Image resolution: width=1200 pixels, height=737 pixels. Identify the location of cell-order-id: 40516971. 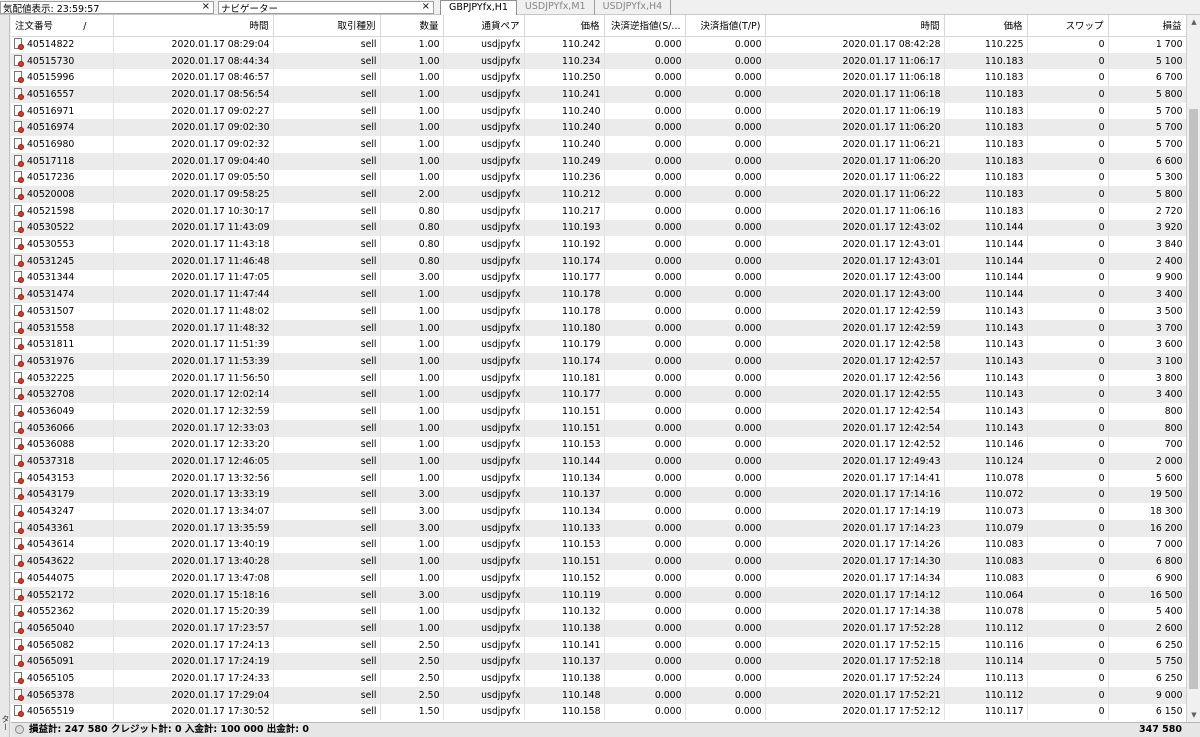
(62, 111).